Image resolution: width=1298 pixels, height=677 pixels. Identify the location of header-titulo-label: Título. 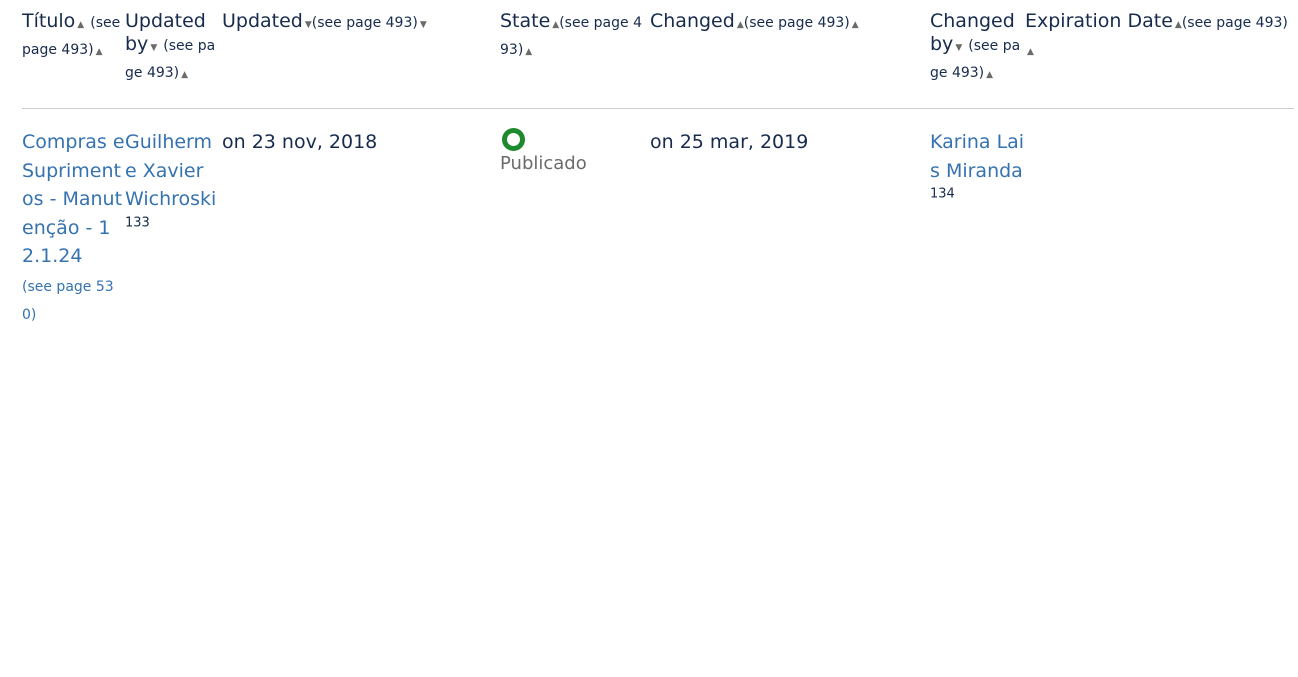
(49, 21).